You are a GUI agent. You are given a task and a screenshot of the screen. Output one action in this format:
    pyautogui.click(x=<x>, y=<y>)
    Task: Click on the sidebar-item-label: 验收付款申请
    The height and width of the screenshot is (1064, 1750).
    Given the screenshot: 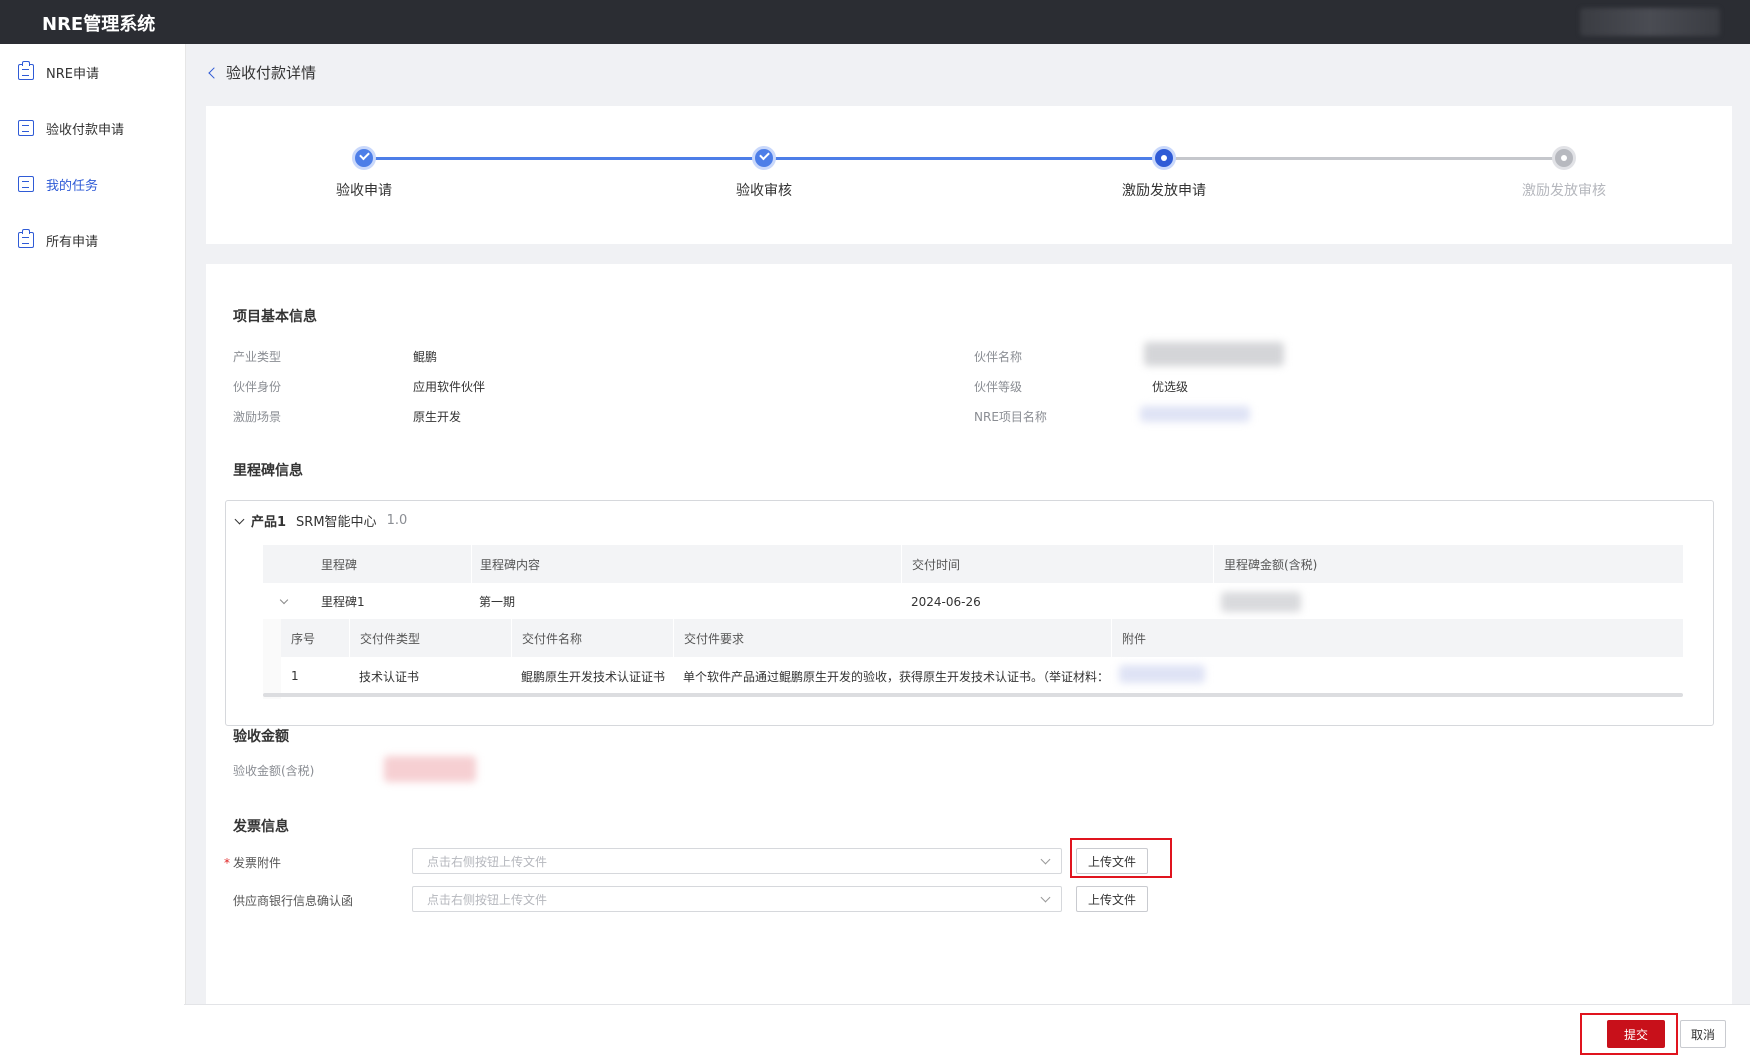 What is the action you would take?
    pyautogui.click(x=85, y=130)
    